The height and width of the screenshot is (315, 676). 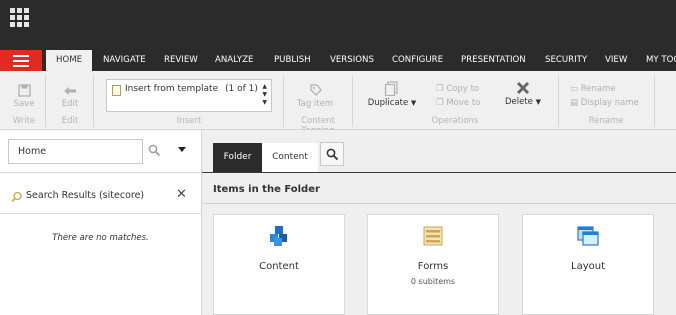 I want to click on search-results-header: Search Results (sitecore) ✕, so click(x=100, y=198).